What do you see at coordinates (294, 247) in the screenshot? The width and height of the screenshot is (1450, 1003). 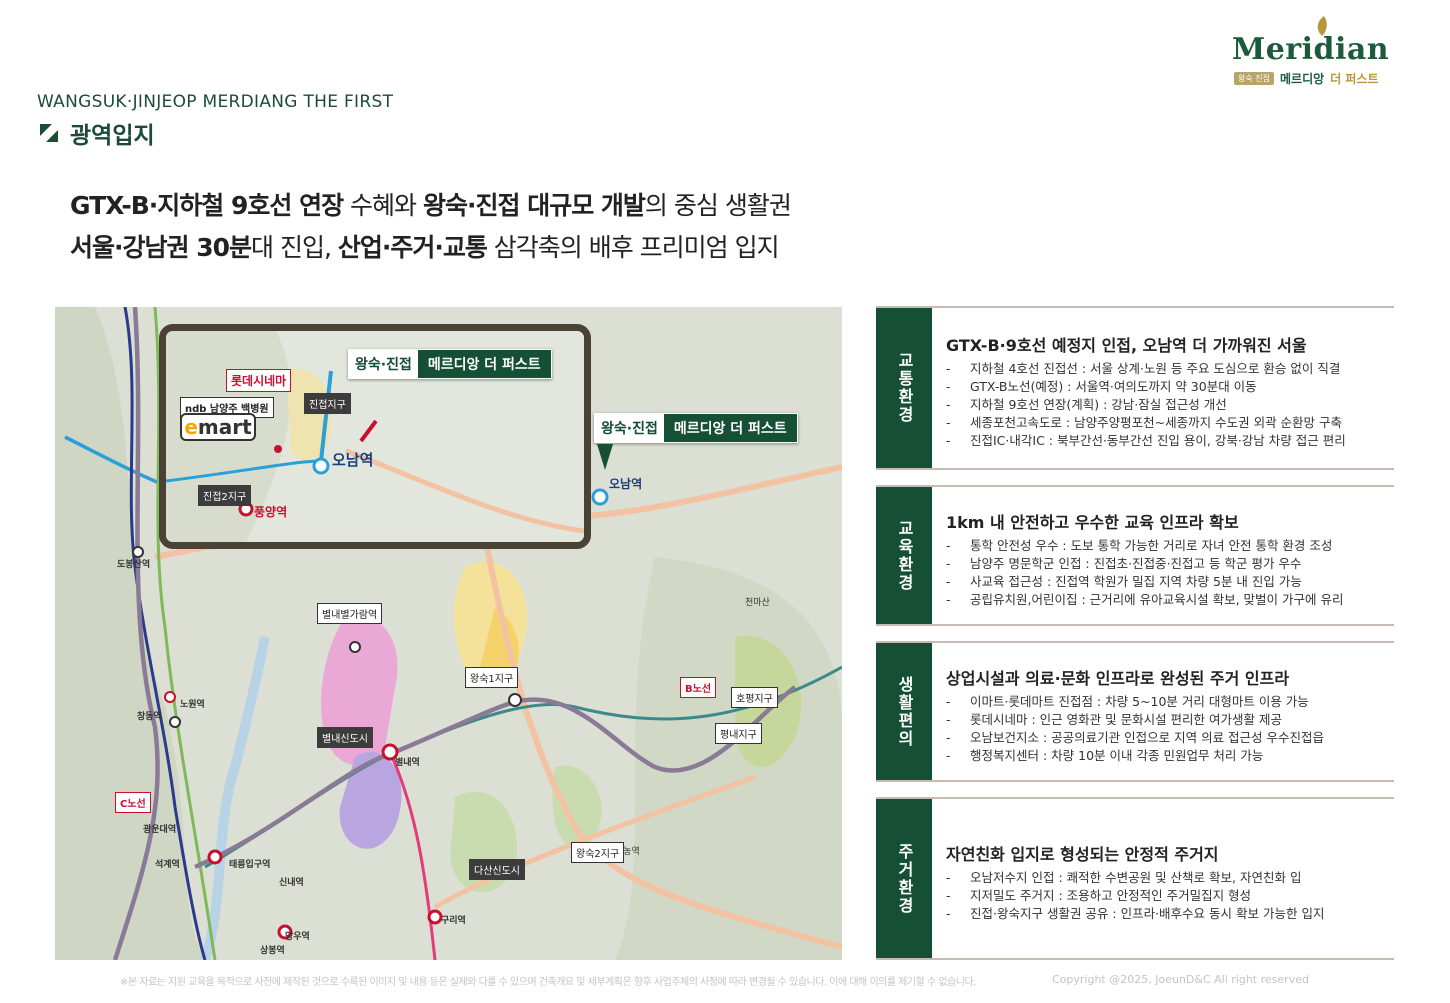 I see `headline-segment: 대 진입,` at bounding box center [294, 247].